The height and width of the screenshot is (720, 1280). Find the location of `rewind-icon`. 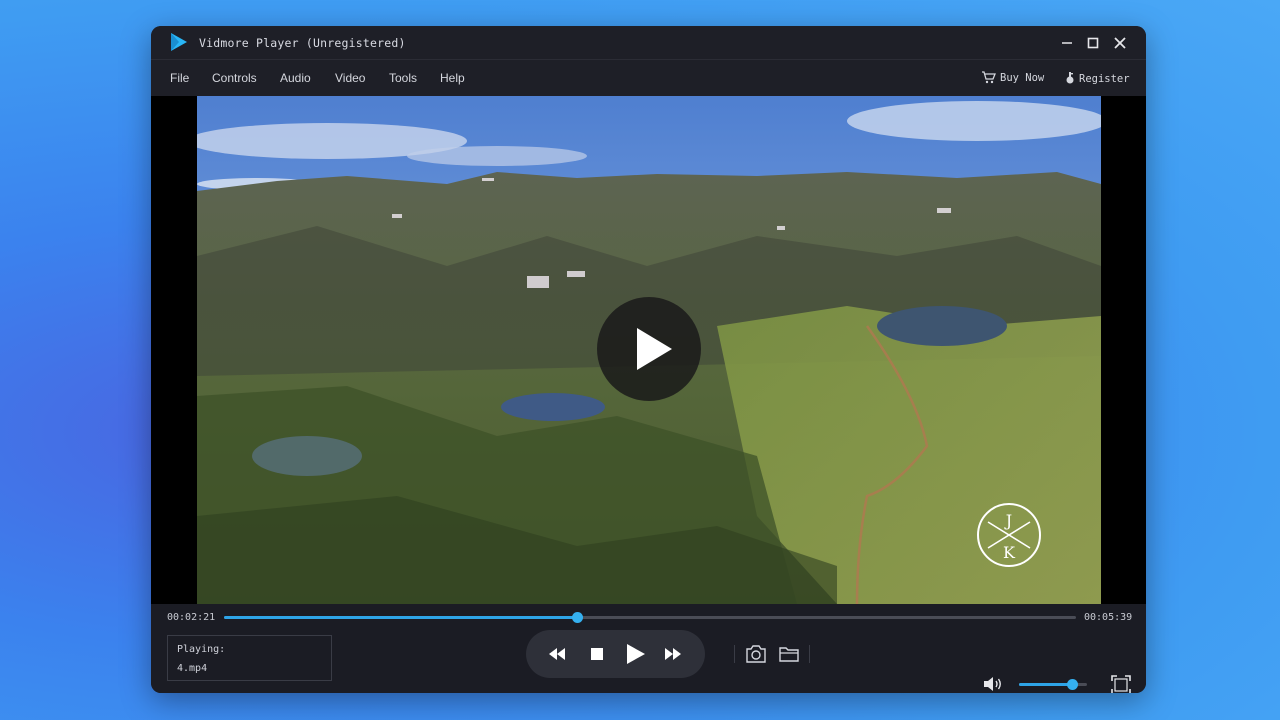

rewind-icon is located at coordinates (557, 654).